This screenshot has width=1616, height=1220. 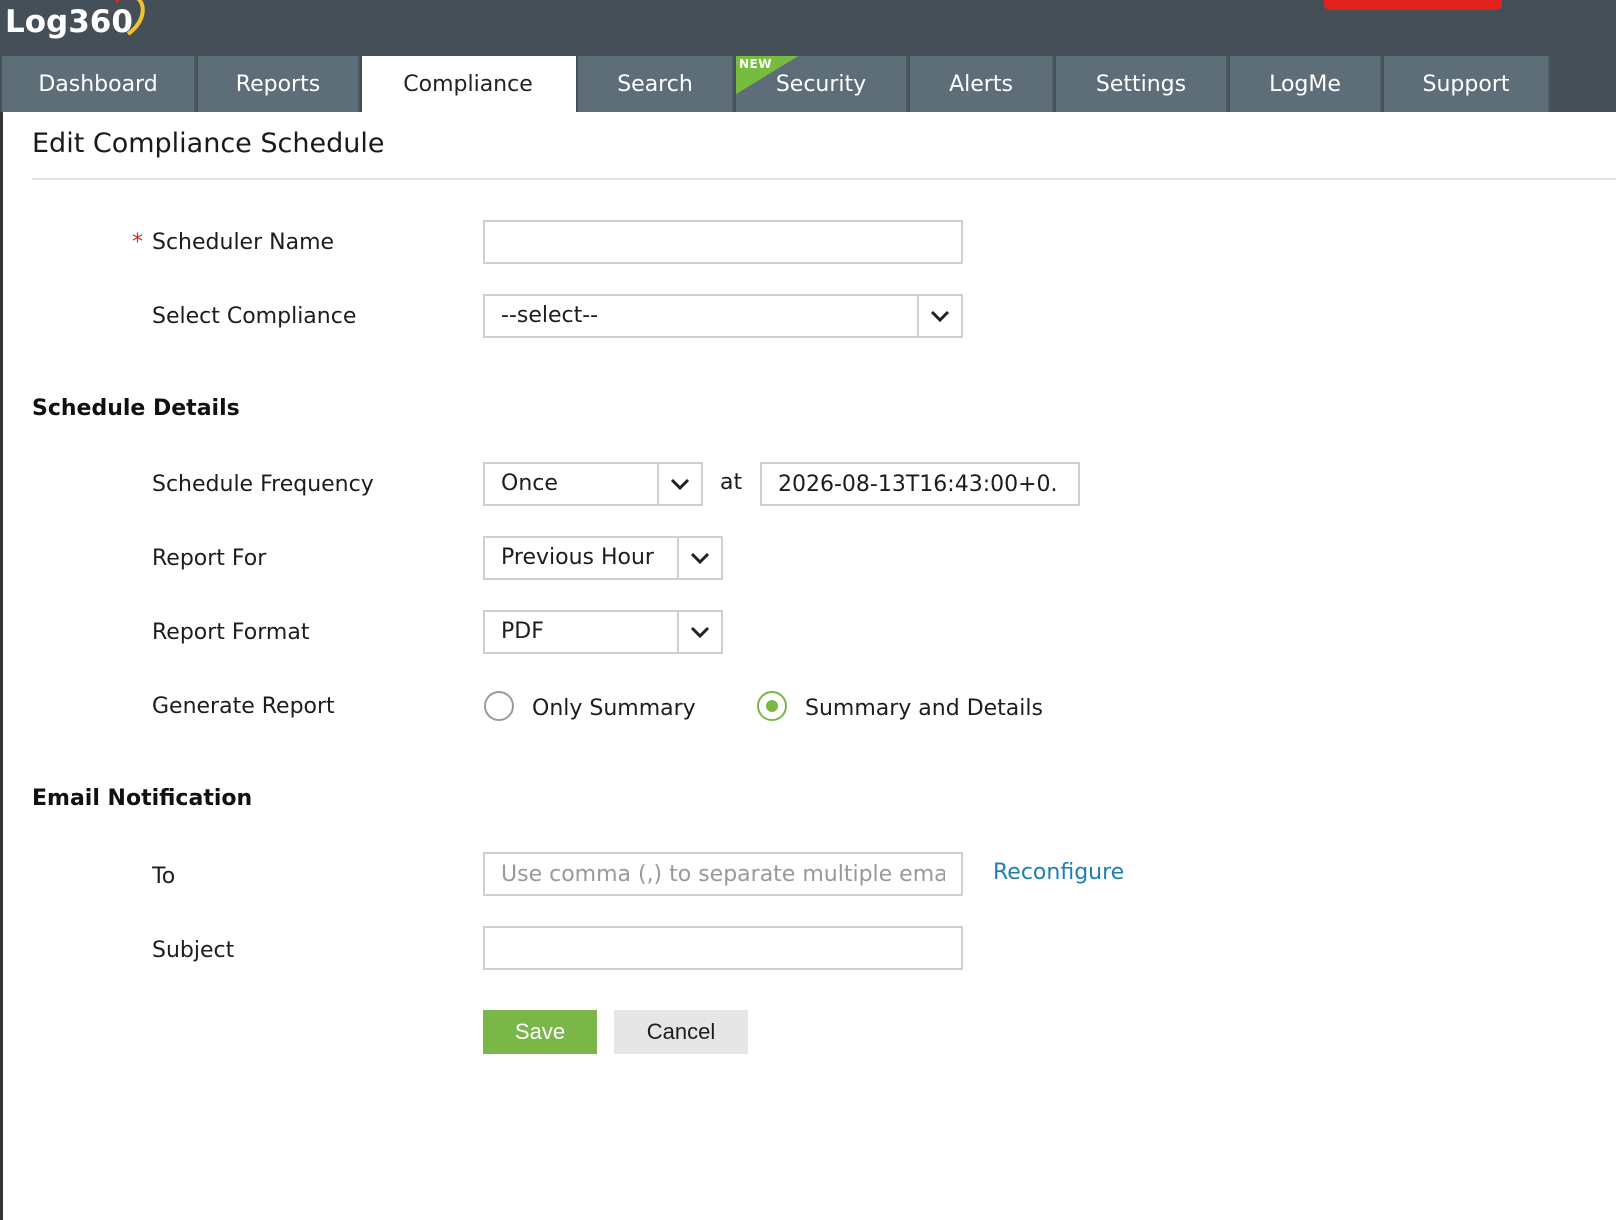 I want to click on divider, so click(x=824, y=179).